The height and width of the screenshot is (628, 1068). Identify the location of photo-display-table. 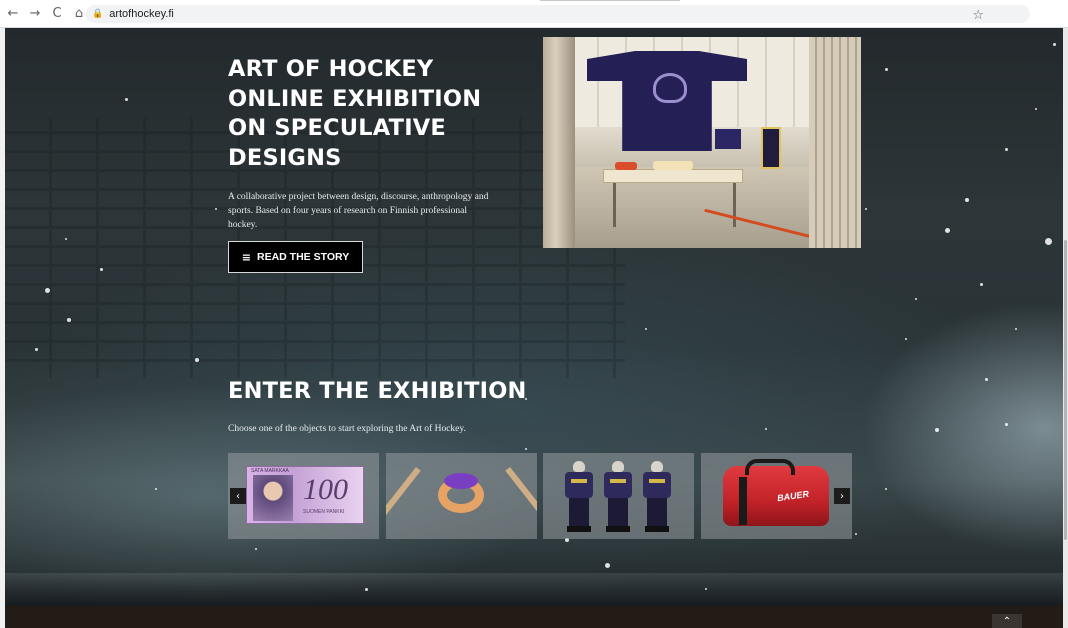
(673, 176).